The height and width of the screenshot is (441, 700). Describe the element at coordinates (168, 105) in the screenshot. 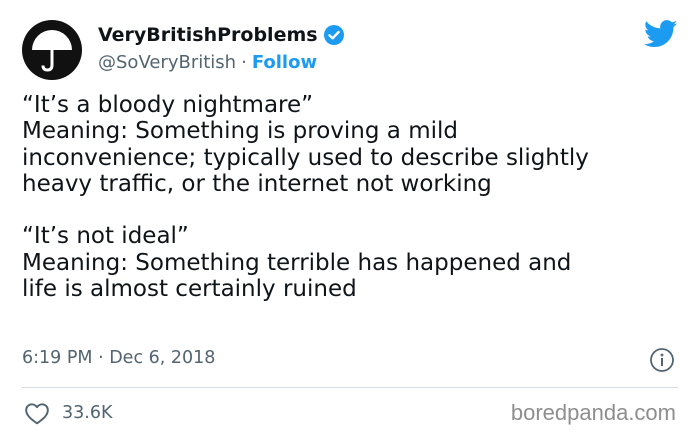

I see `tweet-line: “It’s a bloody nightmare”` at that location.